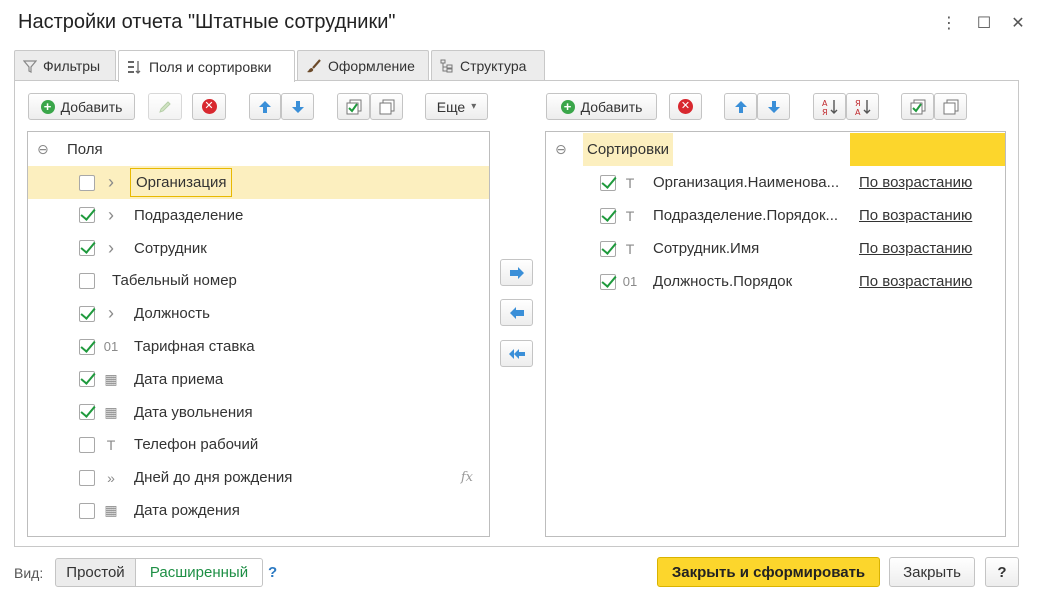 The width and height of the screenshot is (1040, 602). I want to click on sort-uncheck-all-button, so click(950, 106).